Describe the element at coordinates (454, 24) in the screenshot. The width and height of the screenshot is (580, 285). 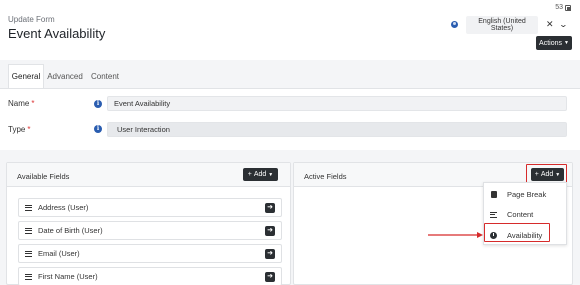
I see `globe-icon` at that location.